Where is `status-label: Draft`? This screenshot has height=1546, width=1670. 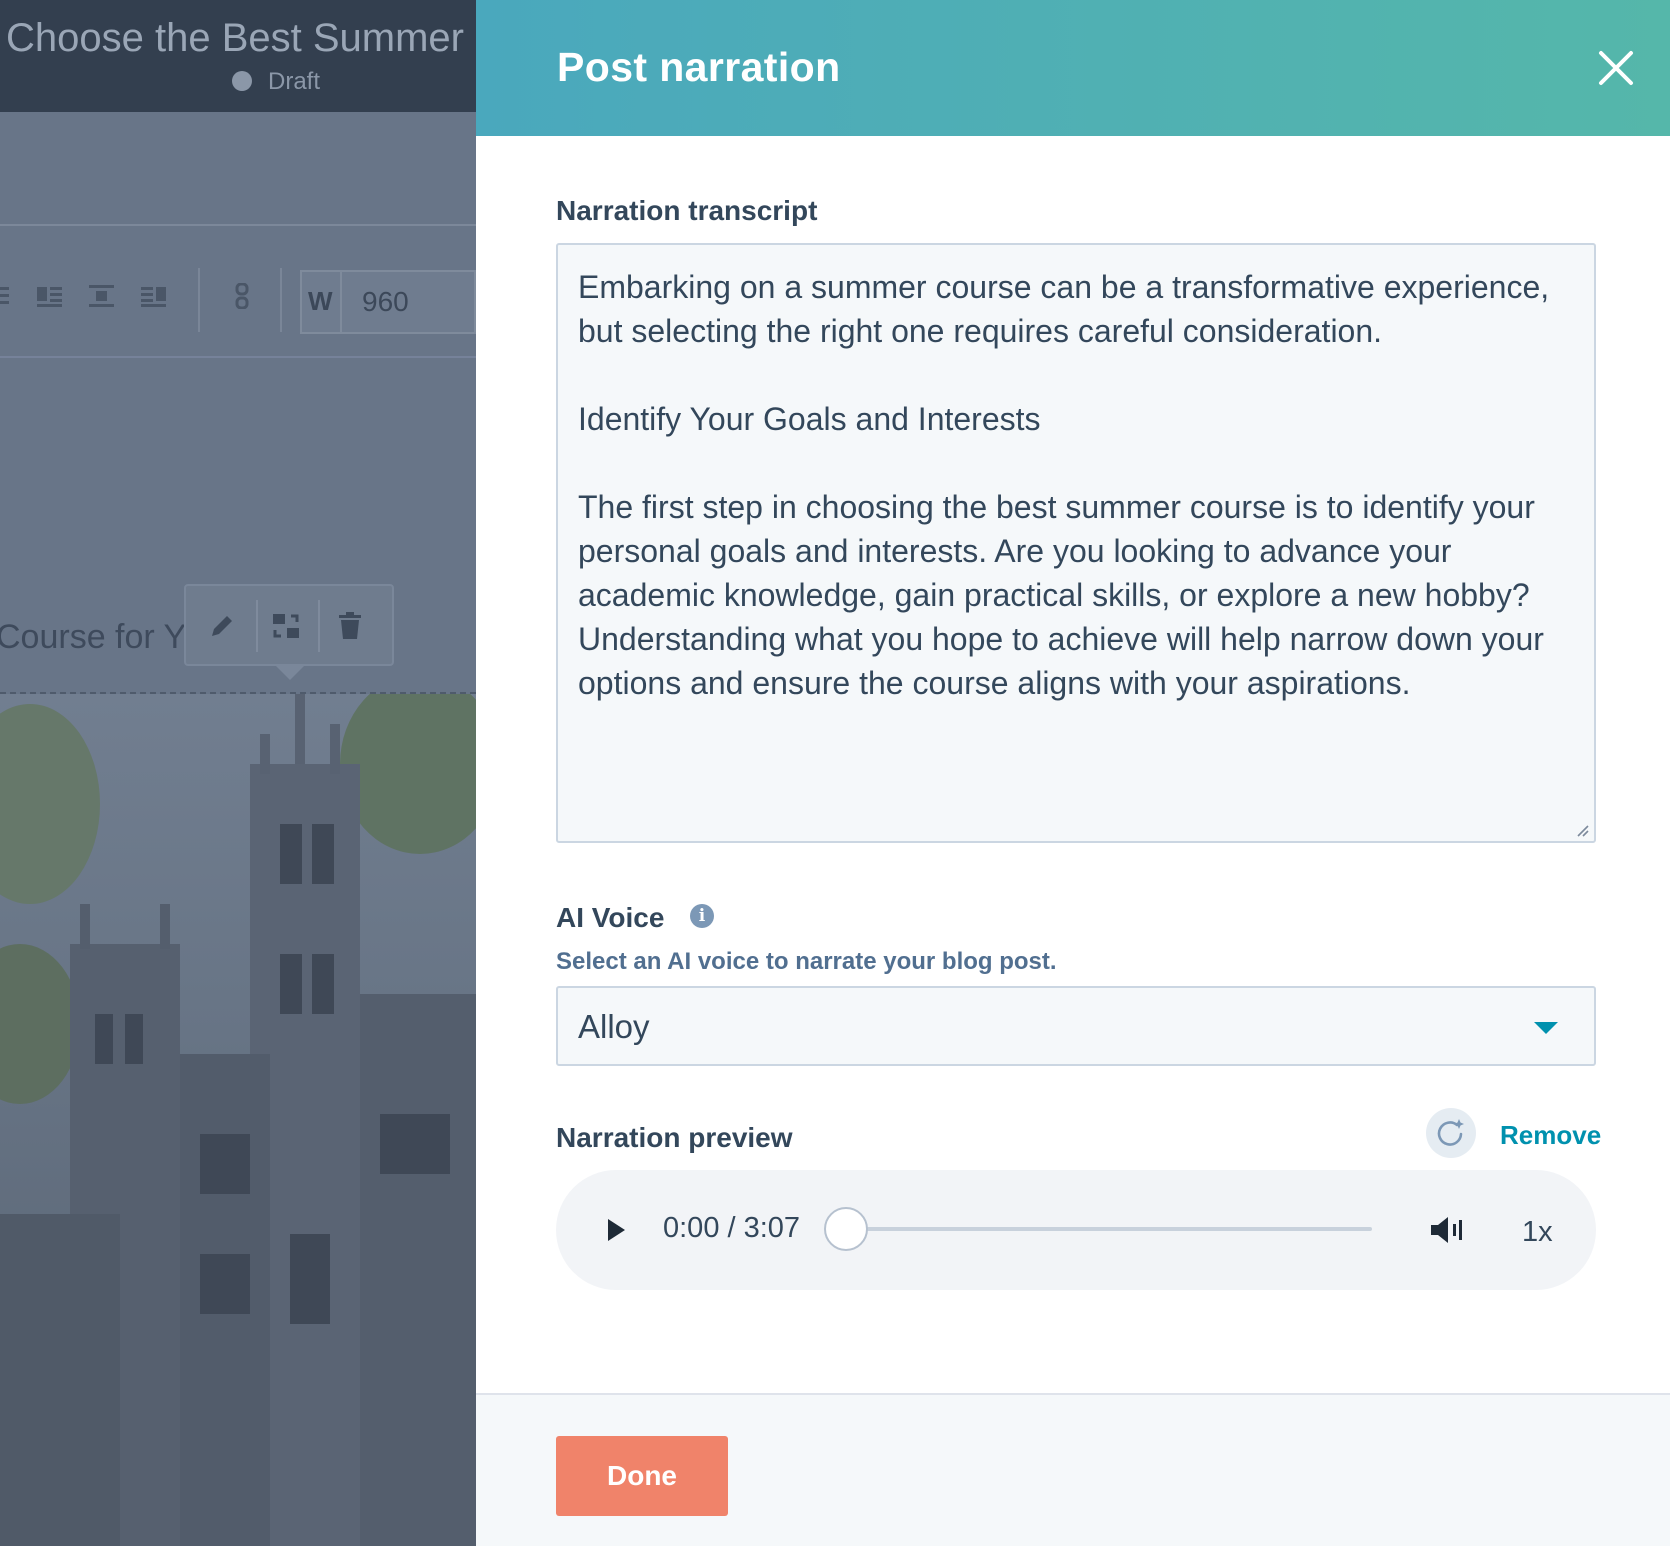 status-label: Draft is located at coordinates (294, 81).